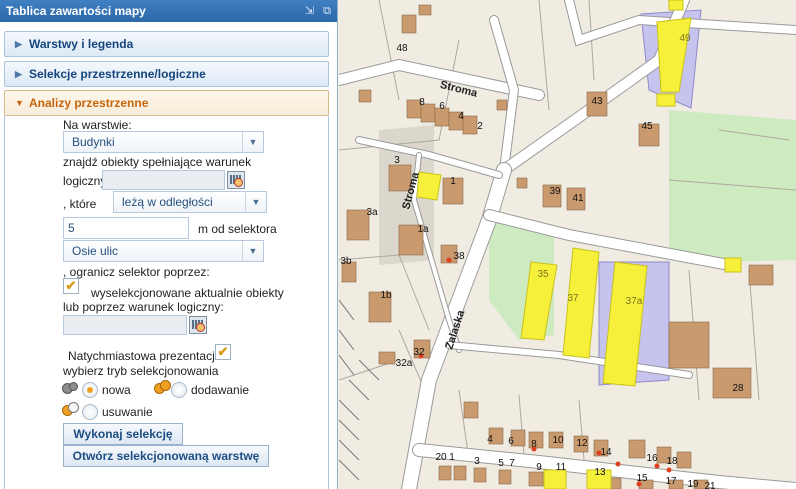  Describe the element at coordinates (600, 472) in the screenshot. I see `building-number: 13` at that location.